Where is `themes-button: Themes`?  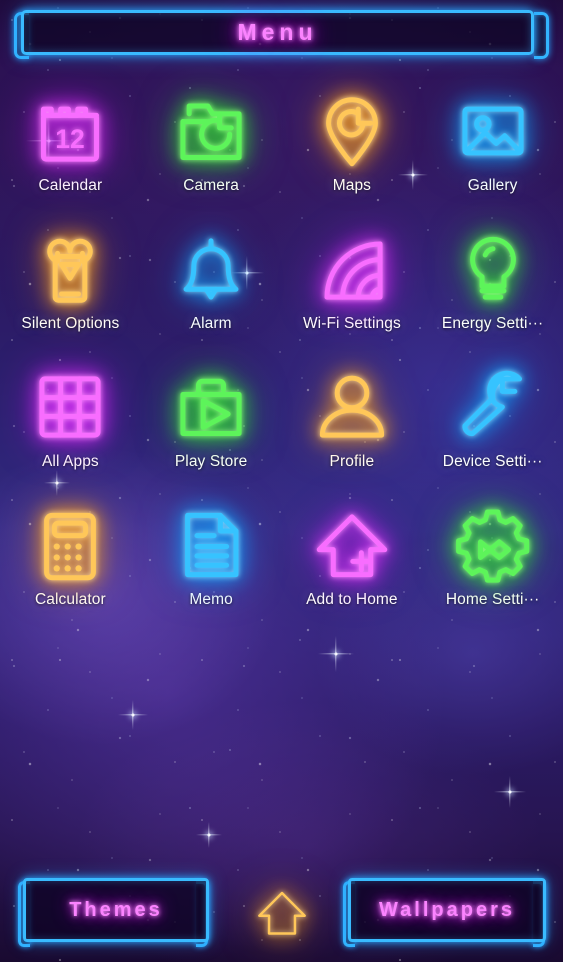
themes-button: Themes is located at coordinates (116, 910).